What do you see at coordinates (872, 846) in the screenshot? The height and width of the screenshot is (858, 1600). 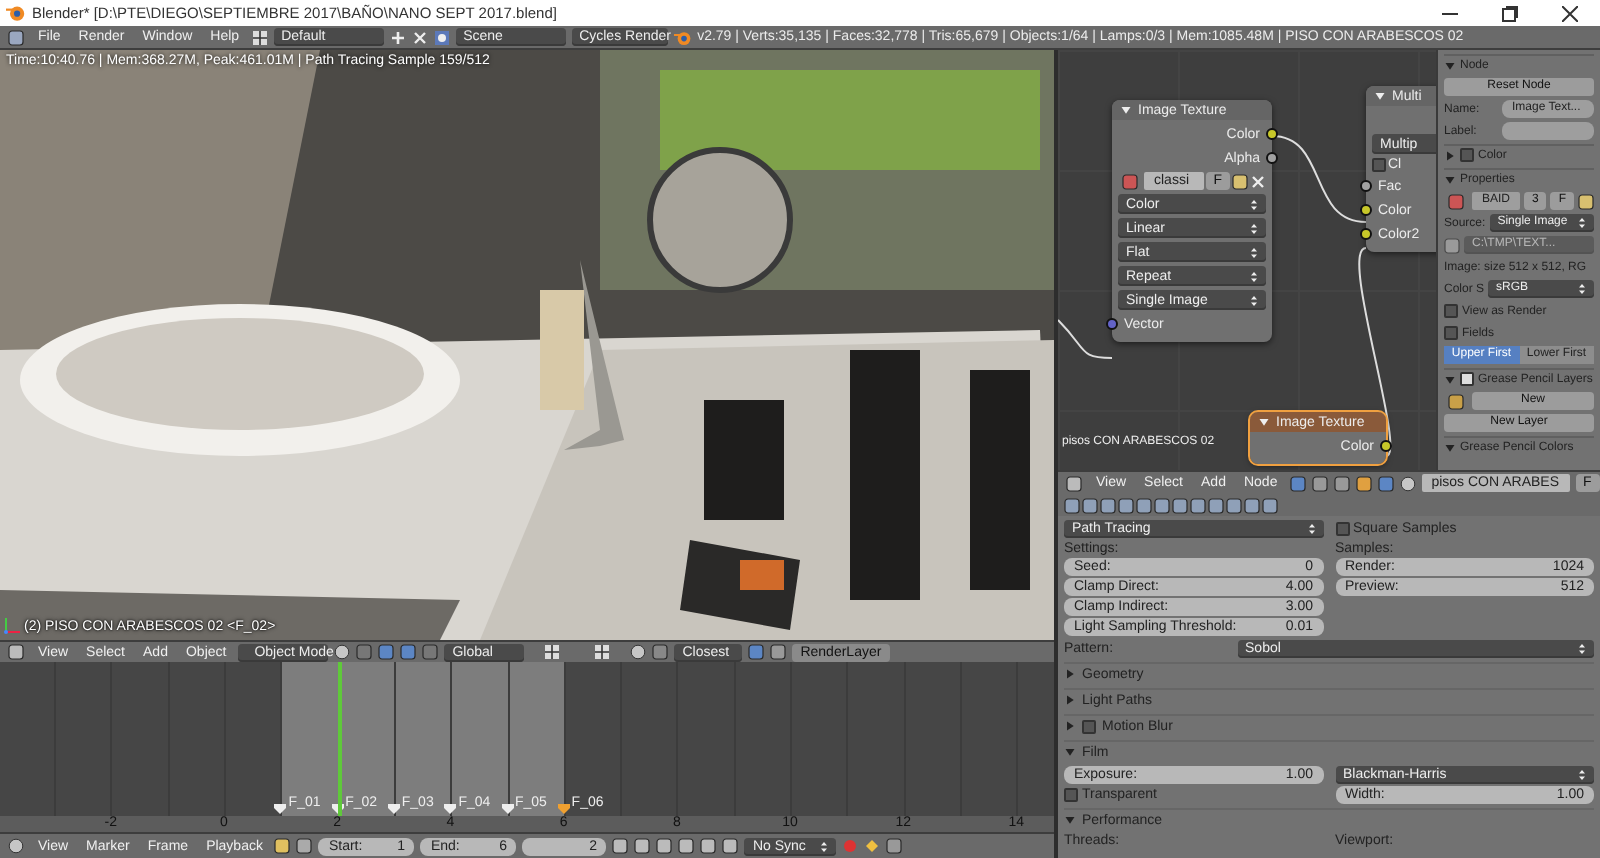 I see `keyframe-icon` at bounding box center [872, 846].